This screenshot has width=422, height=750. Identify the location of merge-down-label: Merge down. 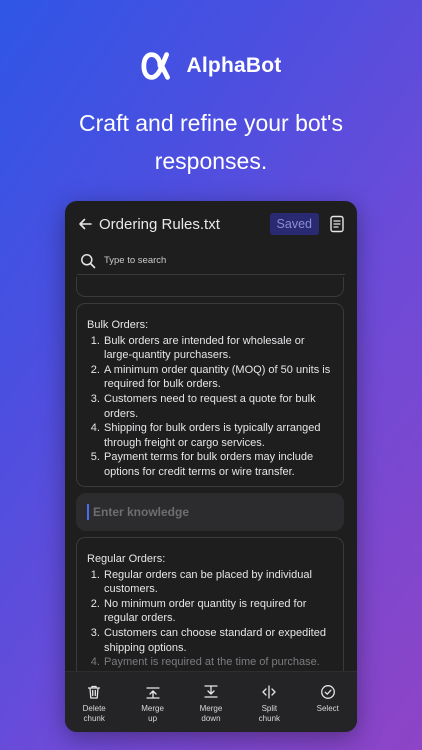
(211, 713).